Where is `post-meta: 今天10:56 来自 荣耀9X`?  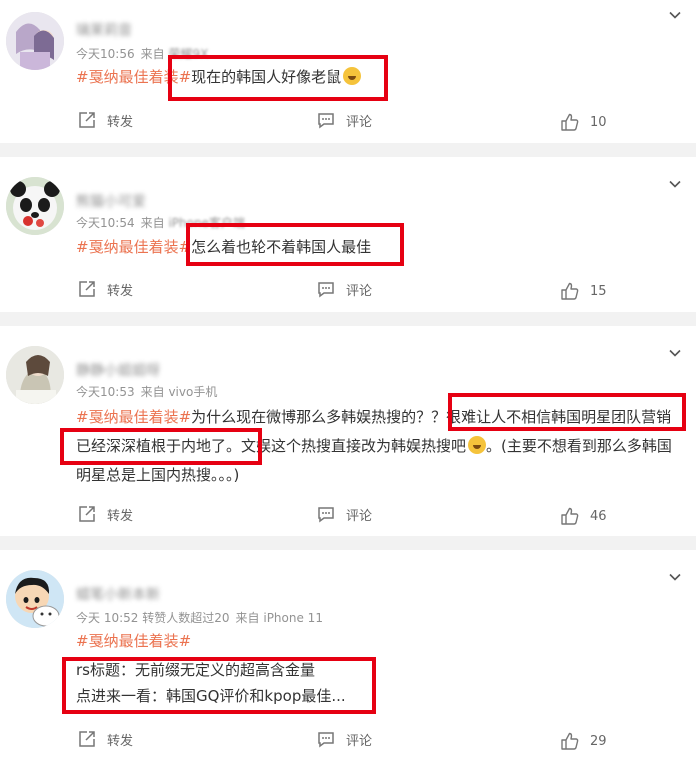
post-meta: 今天10:56 来自 荣耀9X is located at coordinates (142, 53).